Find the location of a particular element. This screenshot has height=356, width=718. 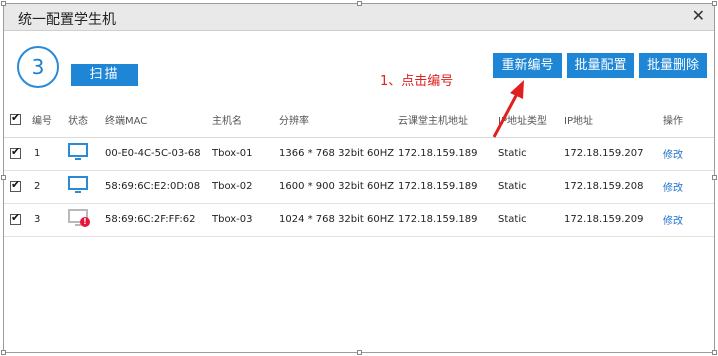

col-header-action: 操作 is located at coordinates (688, 120).